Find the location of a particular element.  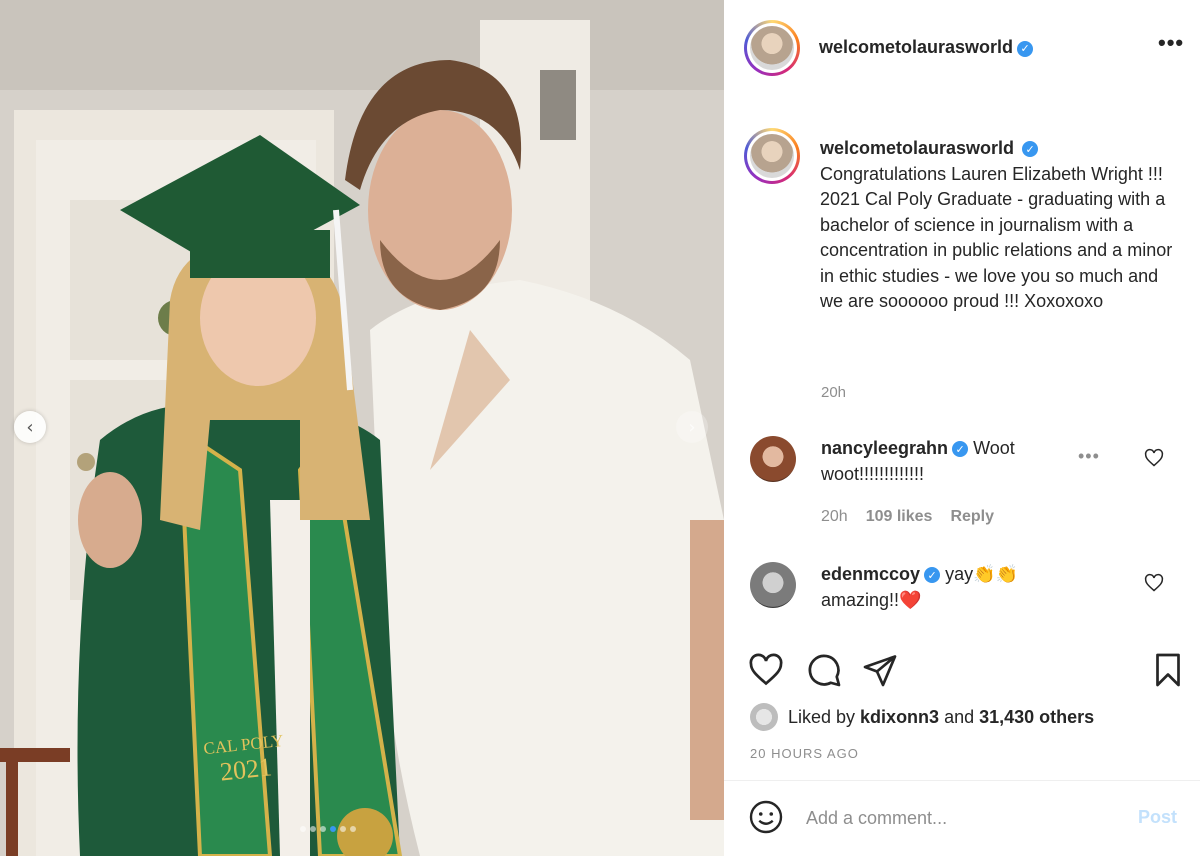

likes-others: 31,430 others is located at coordinates (1036, 717).